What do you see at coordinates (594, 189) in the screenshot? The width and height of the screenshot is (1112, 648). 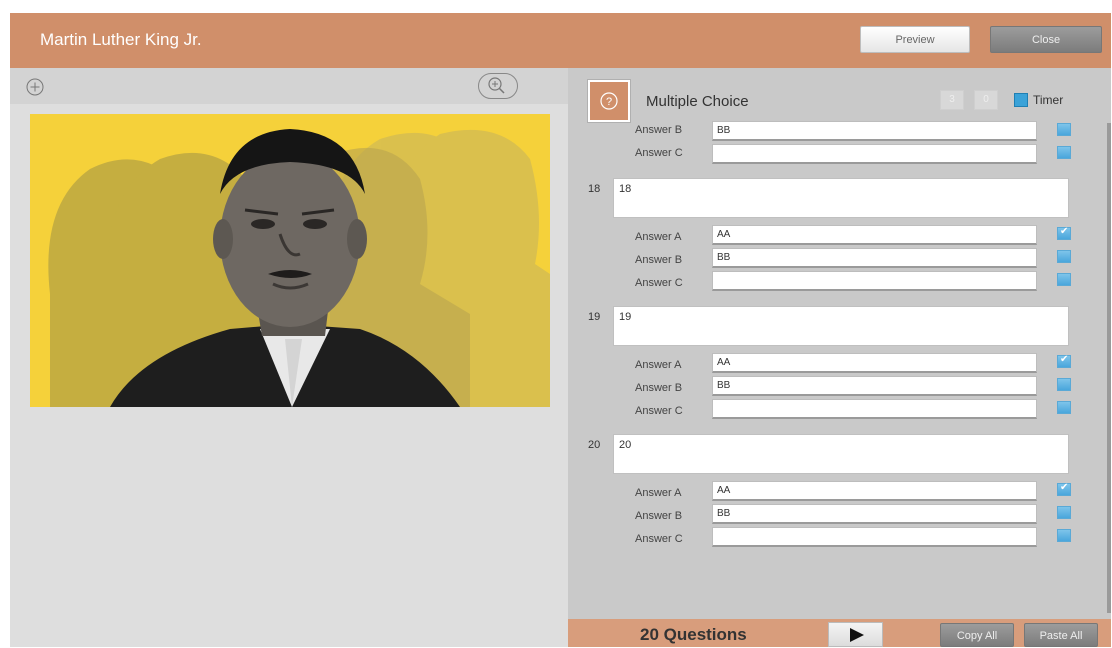 I see `question-number: 18` at bounding box center [594, 189].